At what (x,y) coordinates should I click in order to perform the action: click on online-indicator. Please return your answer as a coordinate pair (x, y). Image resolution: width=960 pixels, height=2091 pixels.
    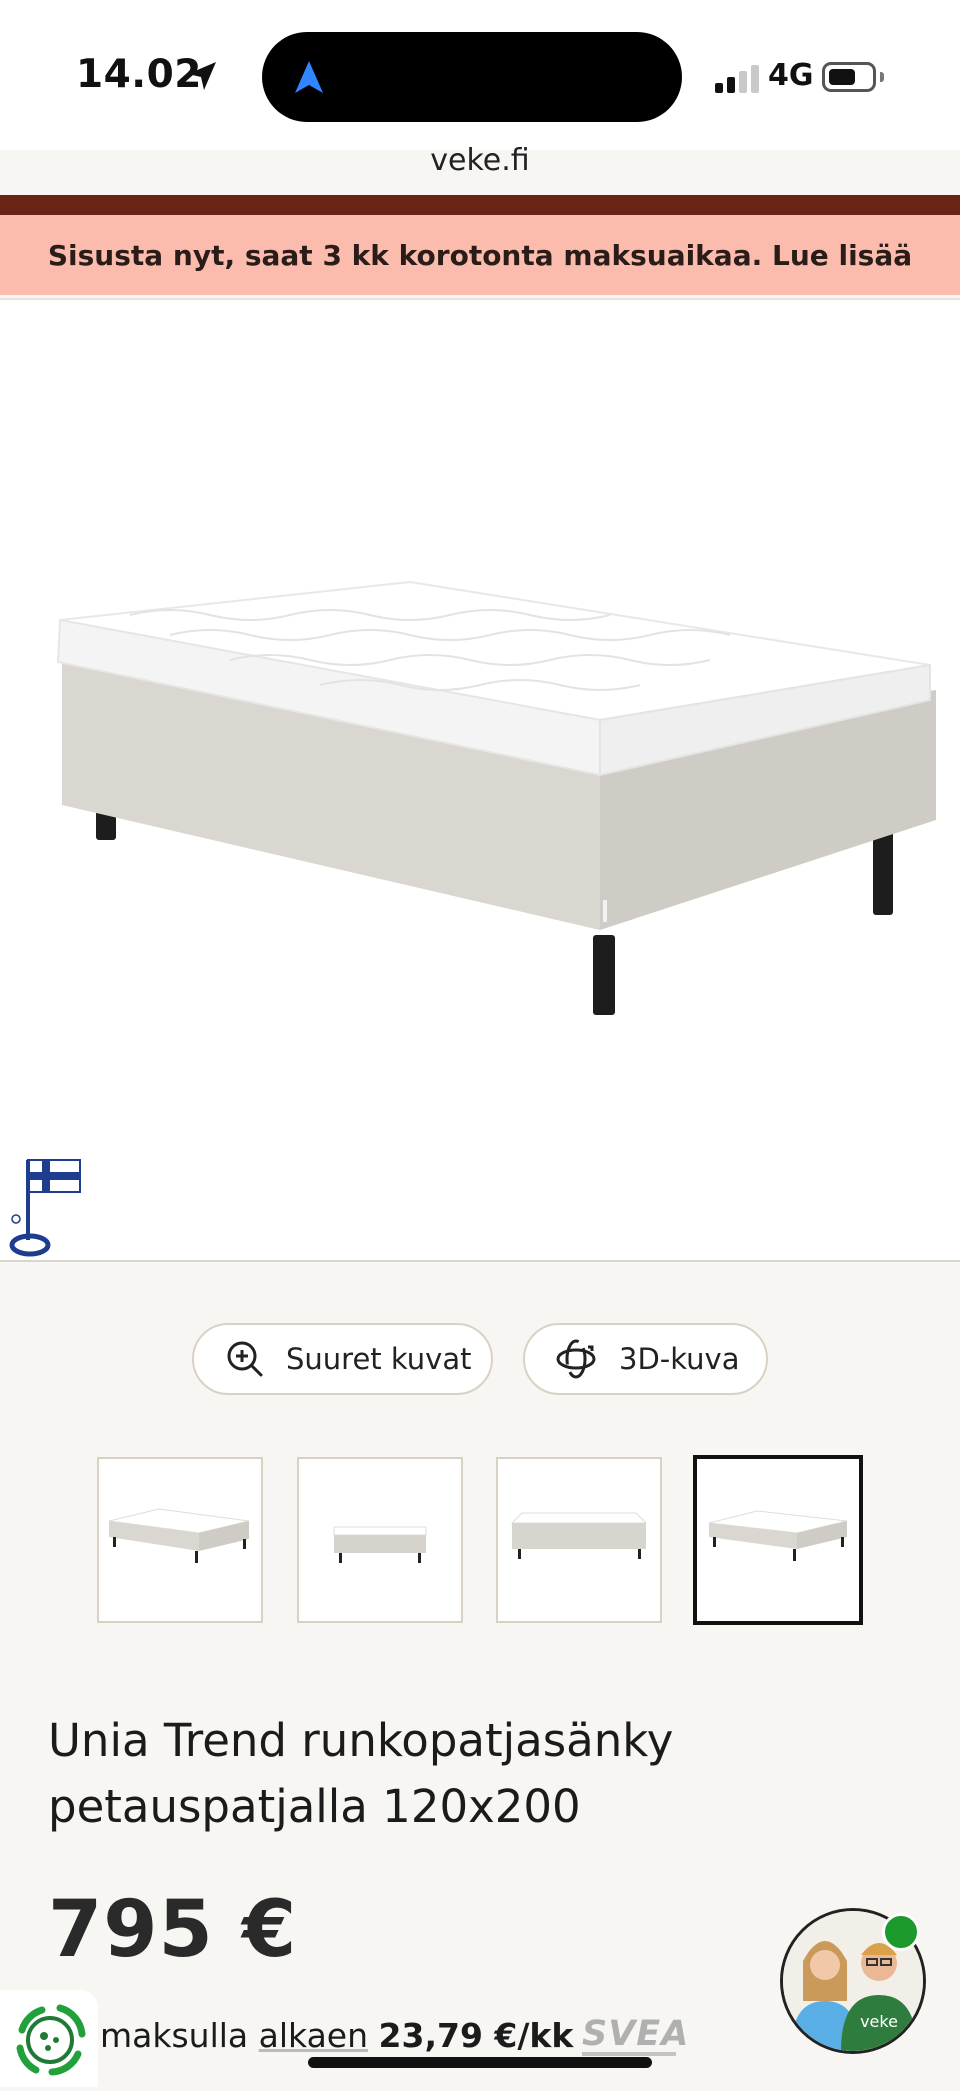
    Looking at the image, I should click on (901, 1932).